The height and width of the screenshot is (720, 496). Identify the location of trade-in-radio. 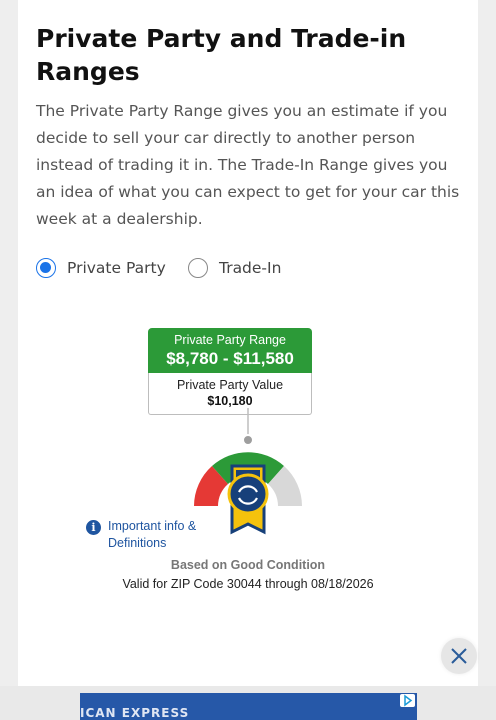
(198, 268).